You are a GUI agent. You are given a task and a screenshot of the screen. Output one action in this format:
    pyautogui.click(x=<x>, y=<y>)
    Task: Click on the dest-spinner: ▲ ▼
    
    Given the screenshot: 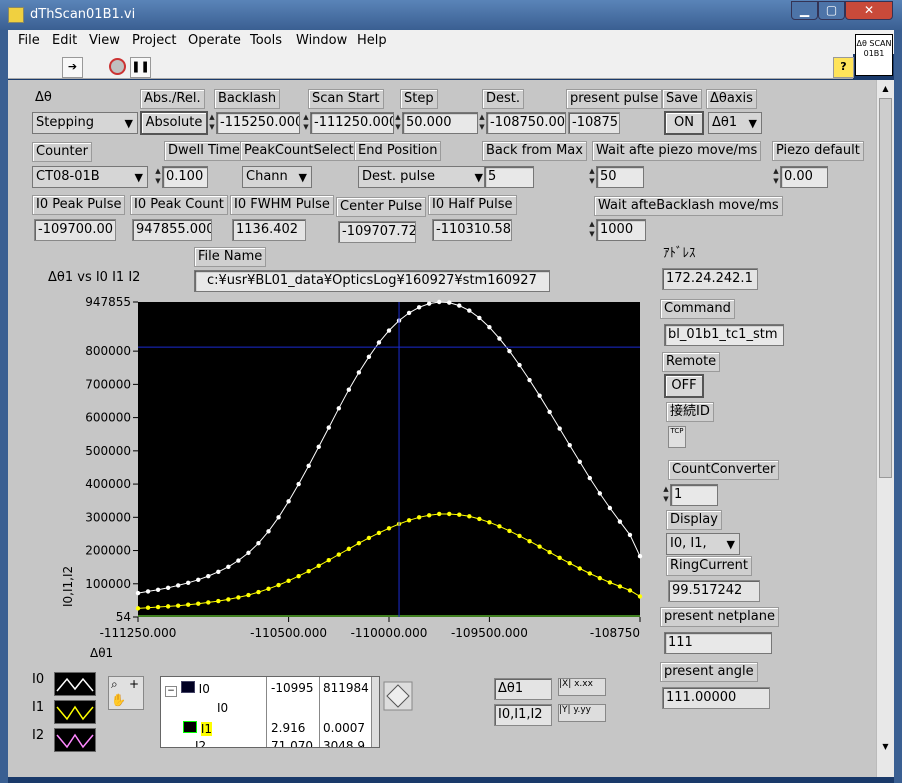 What is the action you would take?
    pyautogui.click(x=482, y=123)
    